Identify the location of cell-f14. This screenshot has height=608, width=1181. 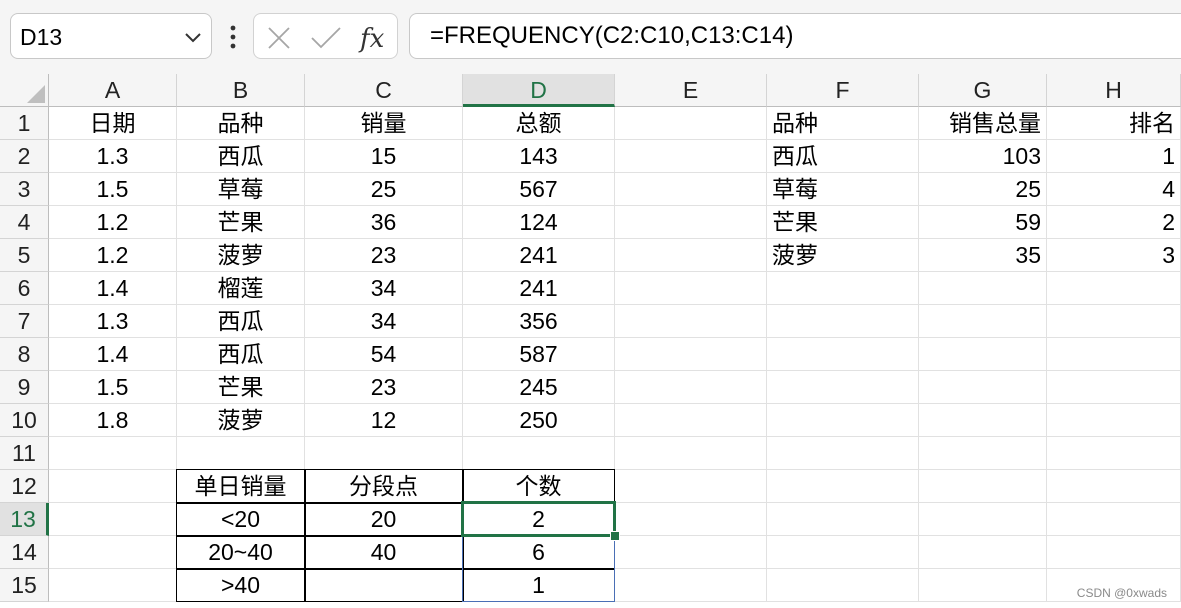
(843, 552).